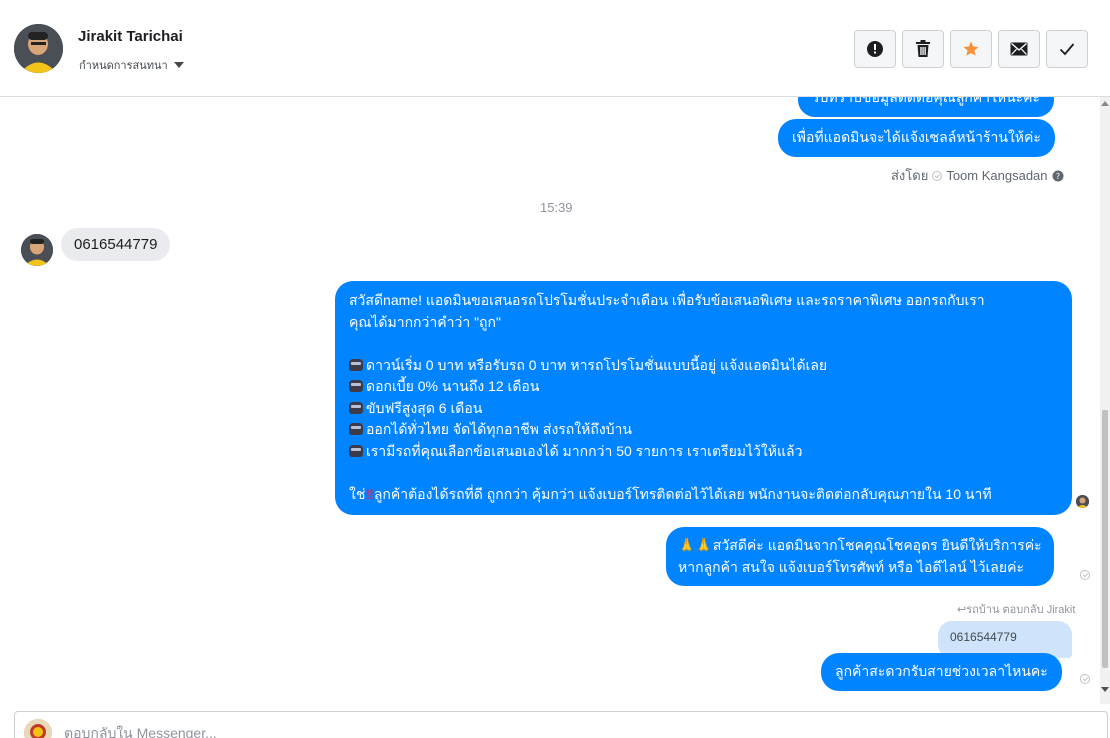 The height and width of the screenshot is (738, 1110). I want to click on envelope-icon, so click(1019, 49).